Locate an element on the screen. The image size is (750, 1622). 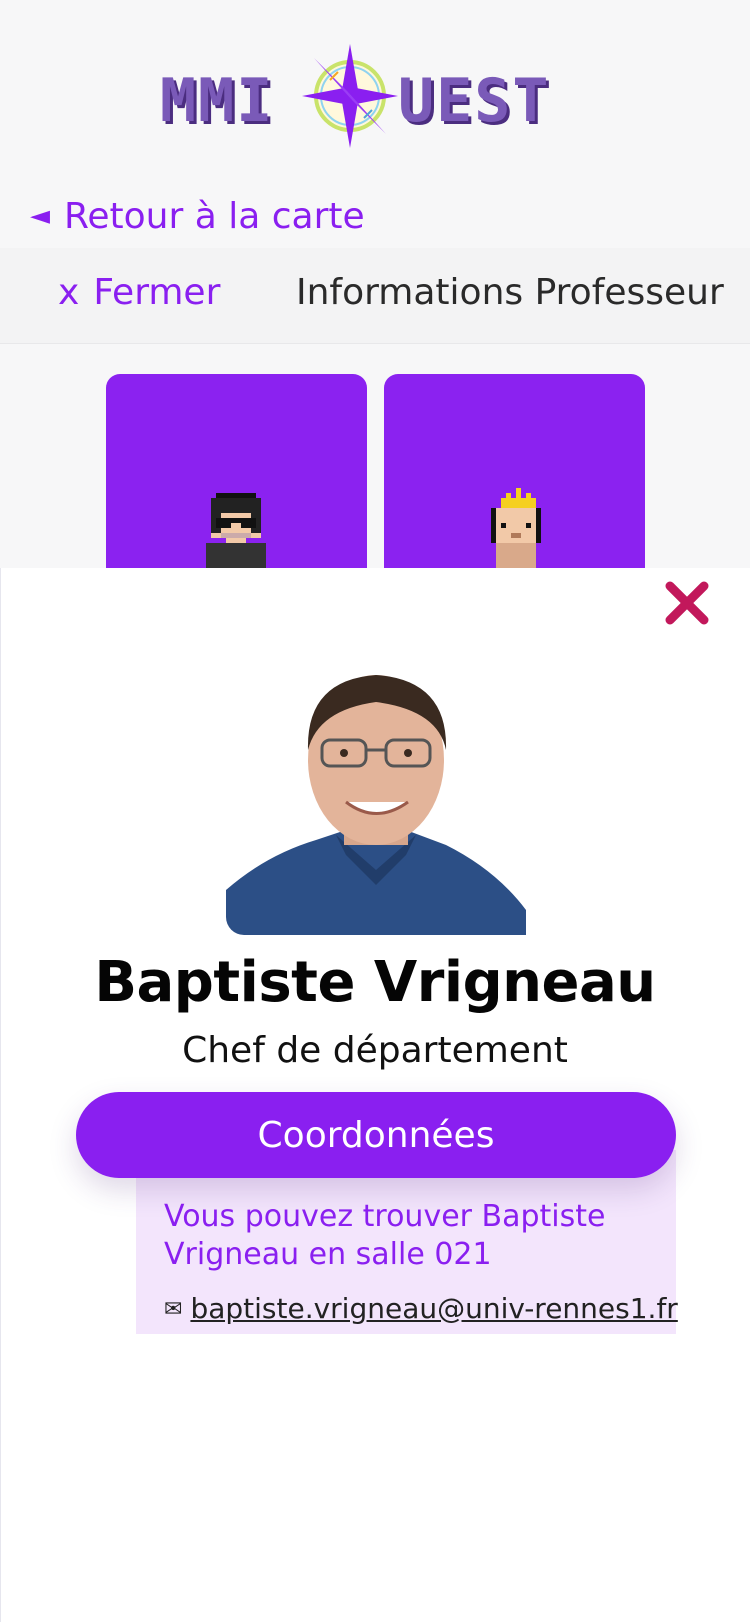
professor-photo is located at coordinates (376, 787).